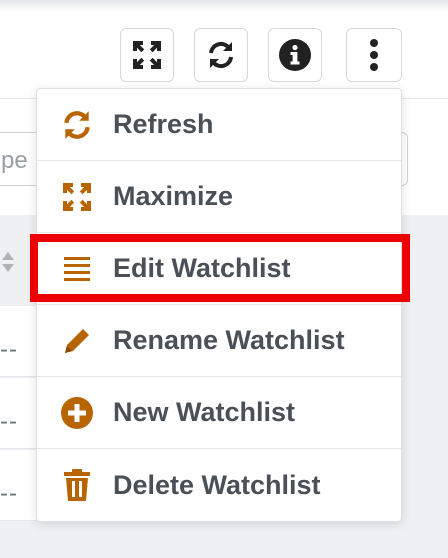 Image resolution: width=448 pixels, height=558 pixels. I want to click on menu-item-maximize: Maximize, so click(219, 197).